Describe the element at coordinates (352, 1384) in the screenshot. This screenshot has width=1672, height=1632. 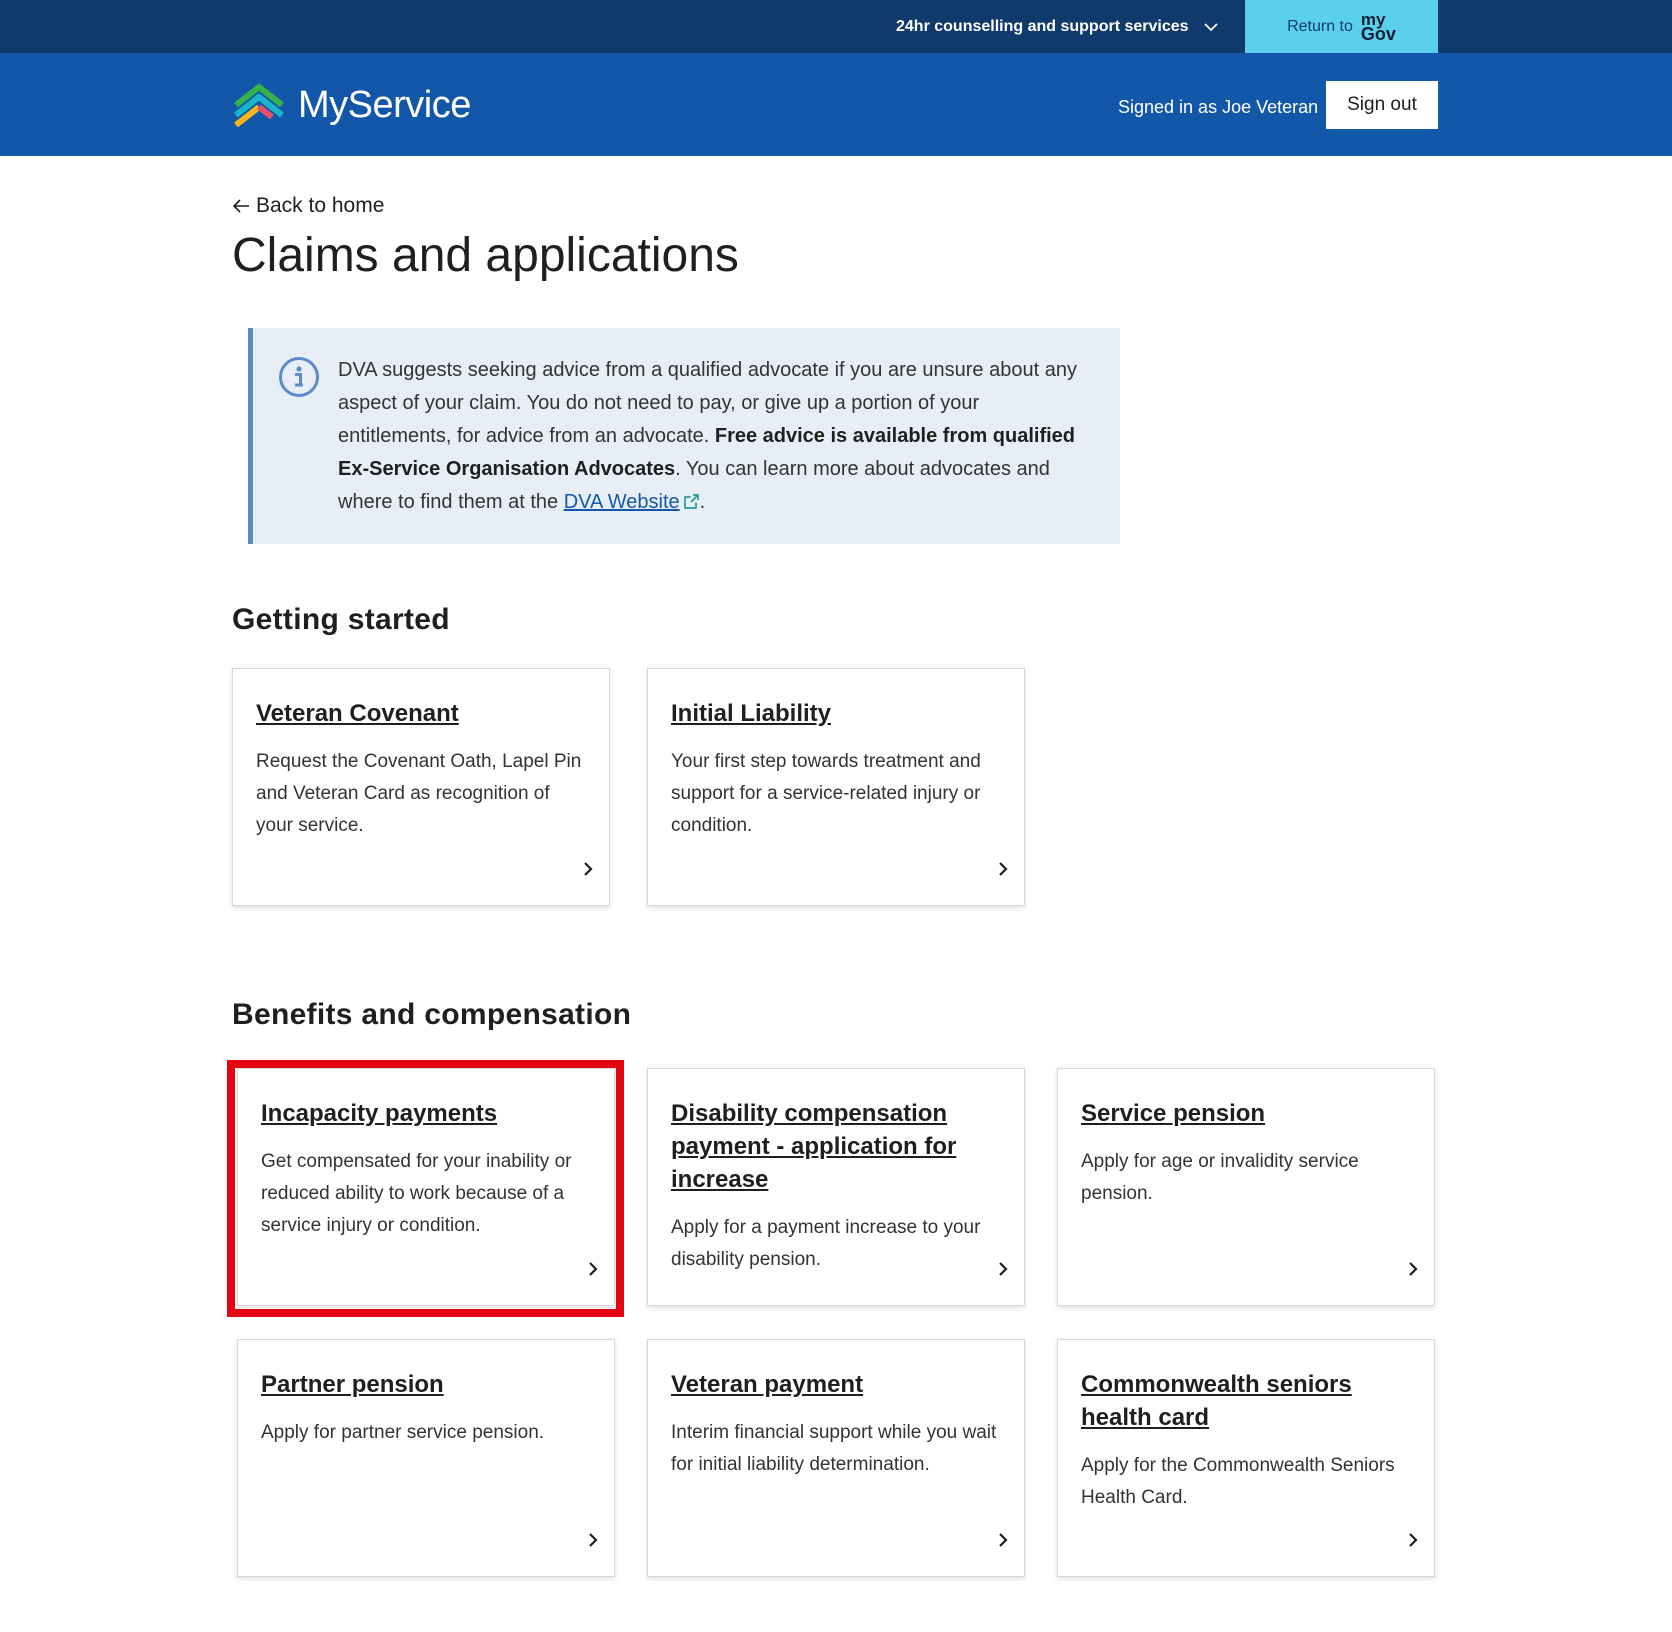
I see `card-title: Partner pension` at that location.